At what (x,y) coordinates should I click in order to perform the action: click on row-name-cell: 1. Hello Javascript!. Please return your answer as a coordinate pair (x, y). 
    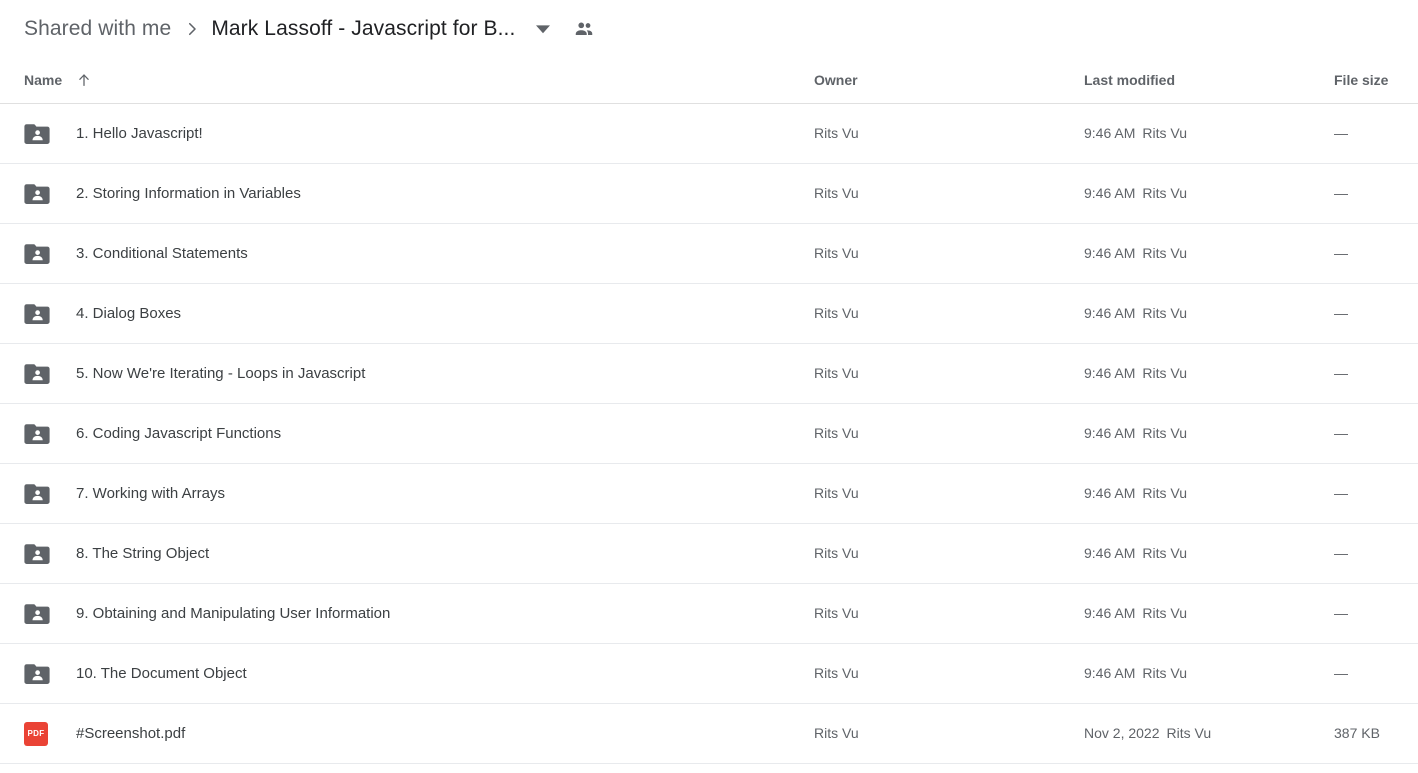
    Looking at the image, I should click on (419, 134).